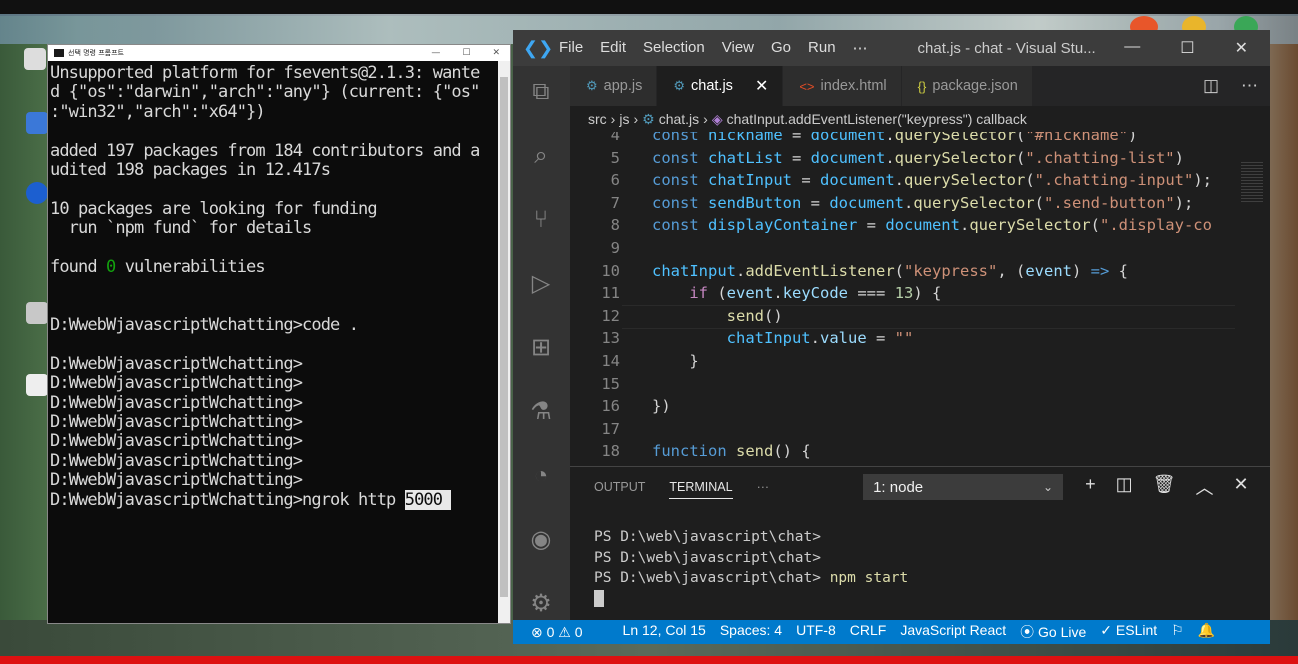 Image resolution: width=1298 pixels, height=664 pixels. I want to click on maximize-panel-icon: ︿, so click(1204, 487).